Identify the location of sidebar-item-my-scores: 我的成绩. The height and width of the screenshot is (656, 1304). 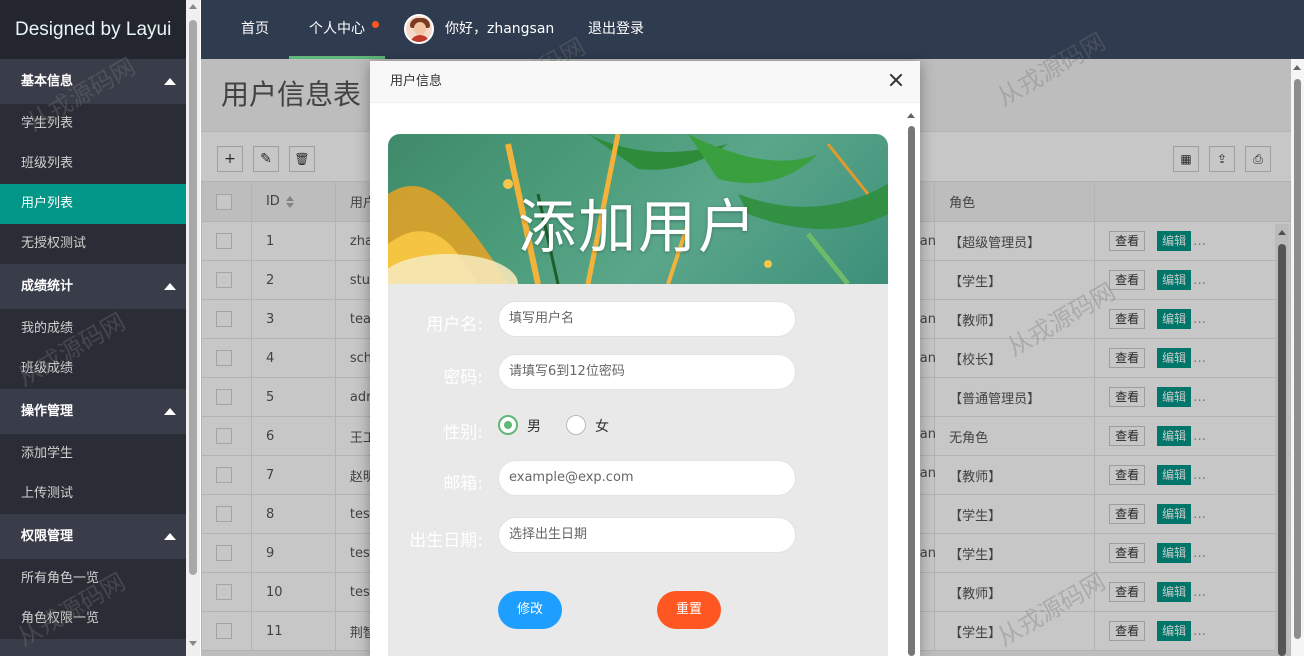
(100, 329).